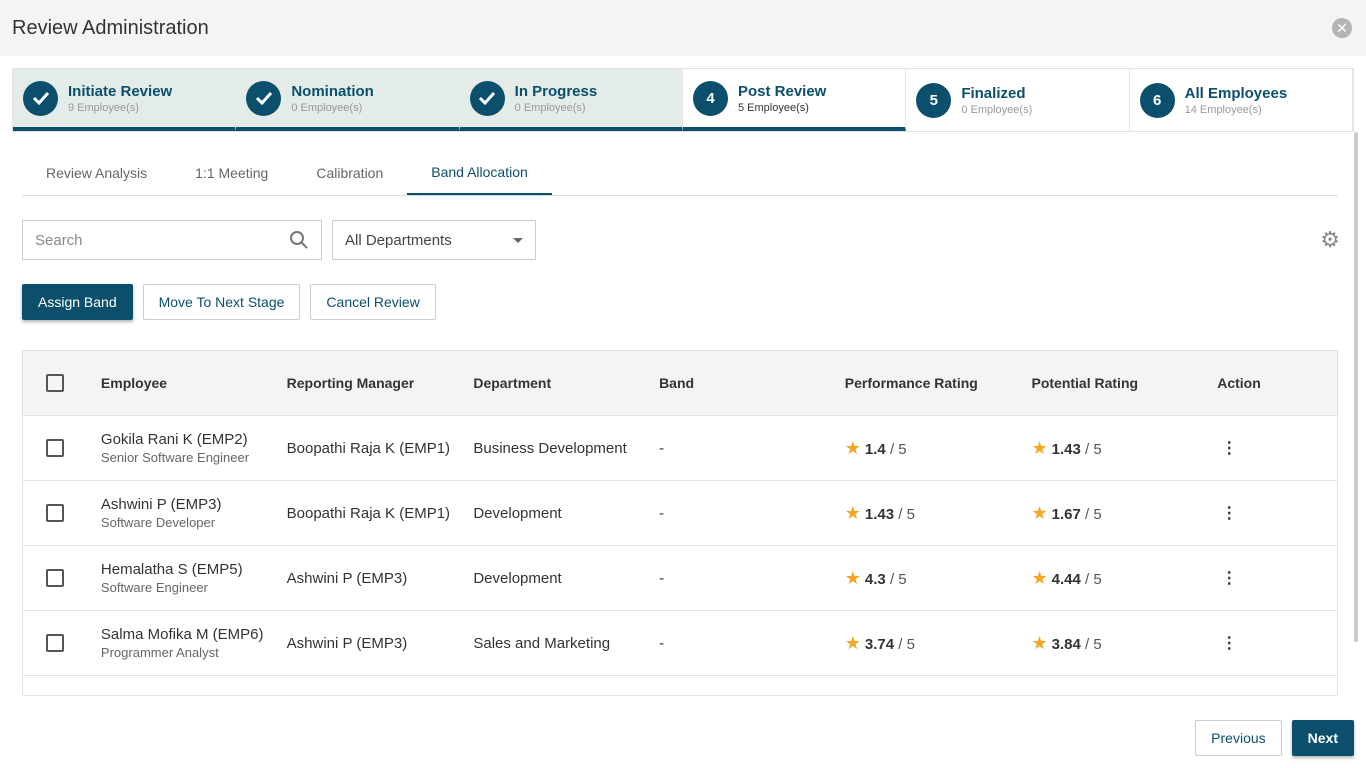 The width and height of the screenshot is (1366, 768). Describe the element at coordinates (875, 579) in the screenshot. I see `performance-rating: 4.3` at that location.